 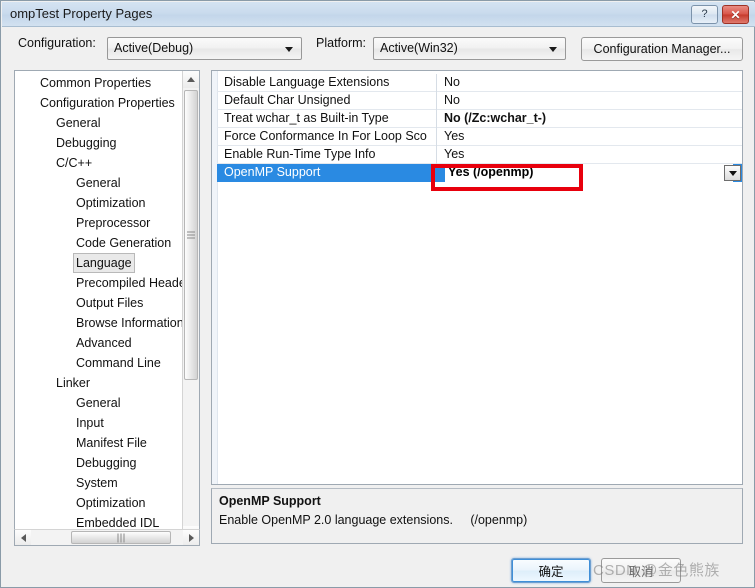 What do you see at coordinates (99, 163) in the screenshot?
I see `tree-item: C/C++` at bounding box center [99, 163].